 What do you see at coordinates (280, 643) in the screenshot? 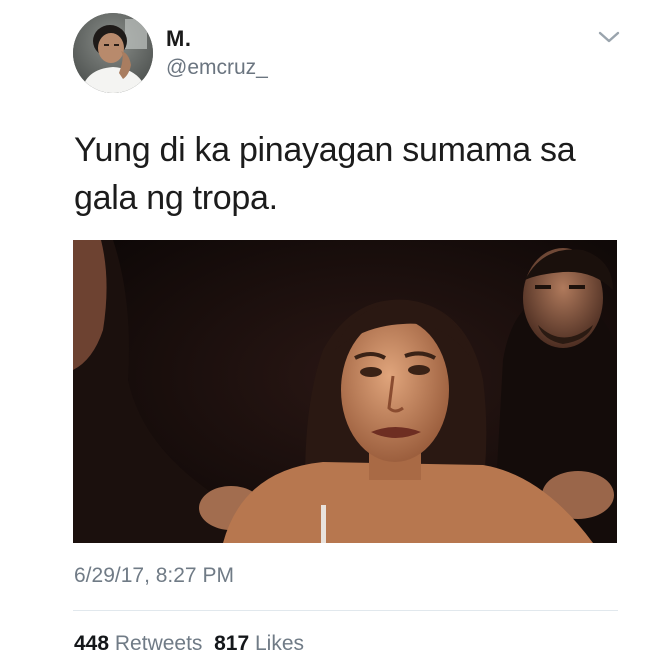
I see `likes-label: Likes` at bounding box center [280, 643].